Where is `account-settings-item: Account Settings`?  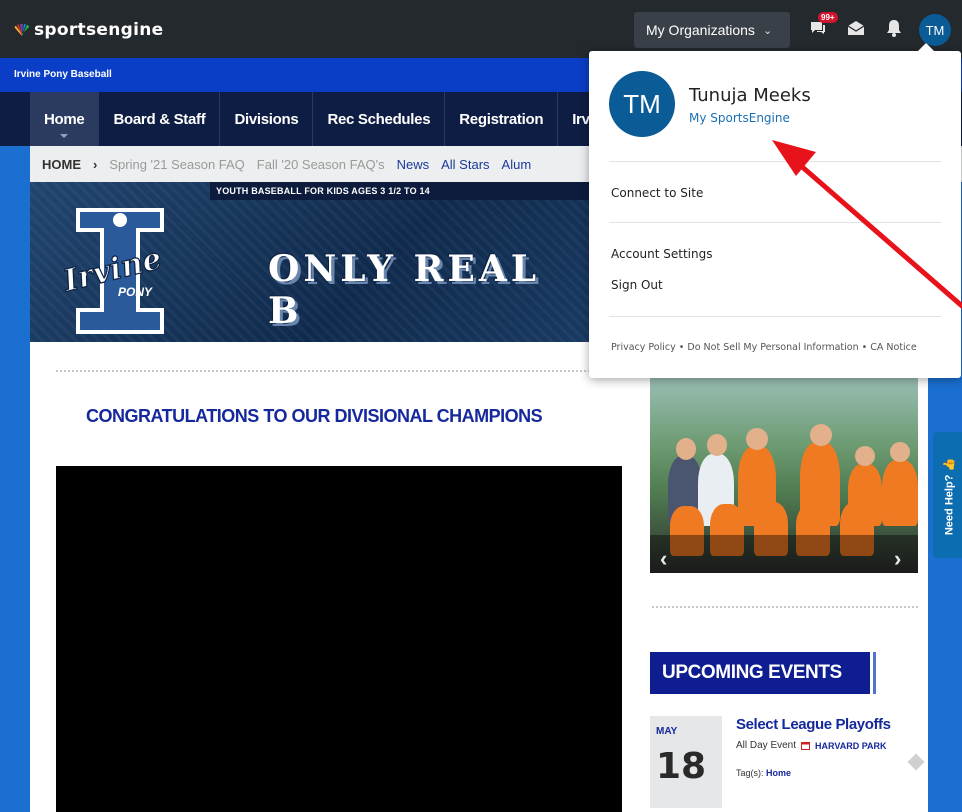
account-settings-item: Account Settings is located at coordinates (661, 254).